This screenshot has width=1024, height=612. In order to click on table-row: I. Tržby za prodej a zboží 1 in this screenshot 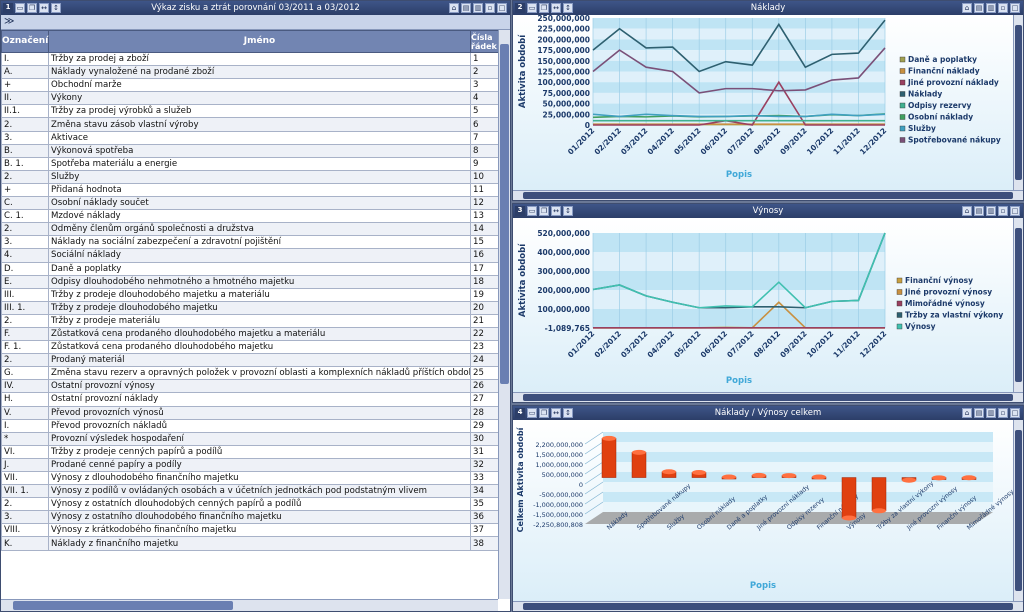, I will do `click(250, 59)`.